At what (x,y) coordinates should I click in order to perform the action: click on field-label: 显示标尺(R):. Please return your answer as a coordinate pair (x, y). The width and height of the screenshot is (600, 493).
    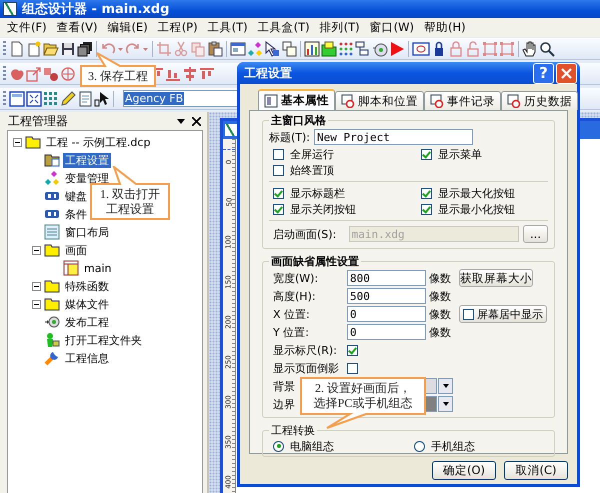
    Looking at the image, I should click on (305, 350).